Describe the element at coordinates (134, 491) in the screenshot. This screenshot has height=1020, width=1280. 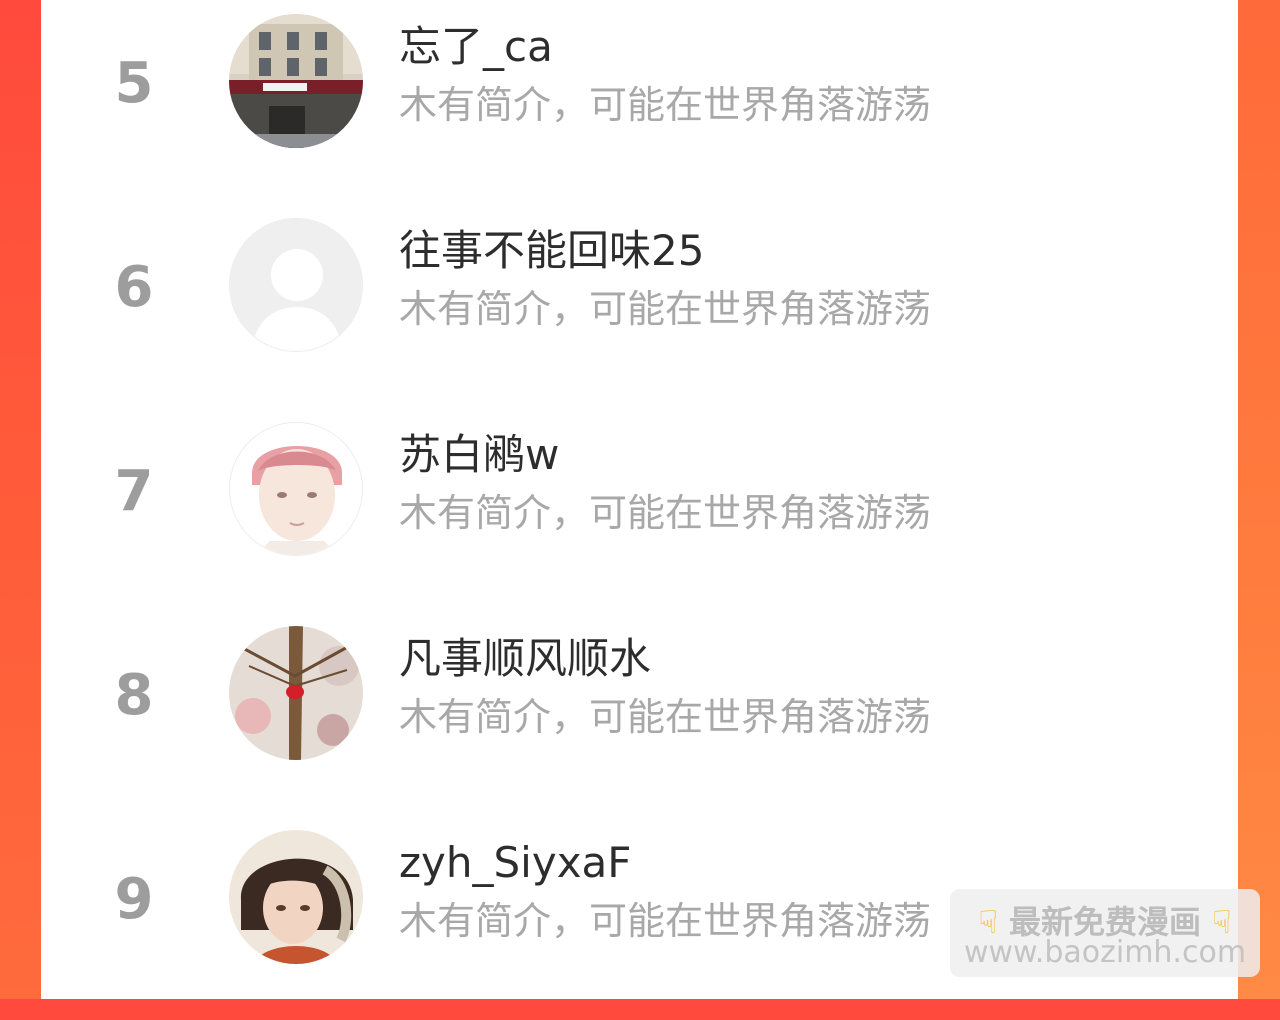
I see `rank-number: 7` at that location.